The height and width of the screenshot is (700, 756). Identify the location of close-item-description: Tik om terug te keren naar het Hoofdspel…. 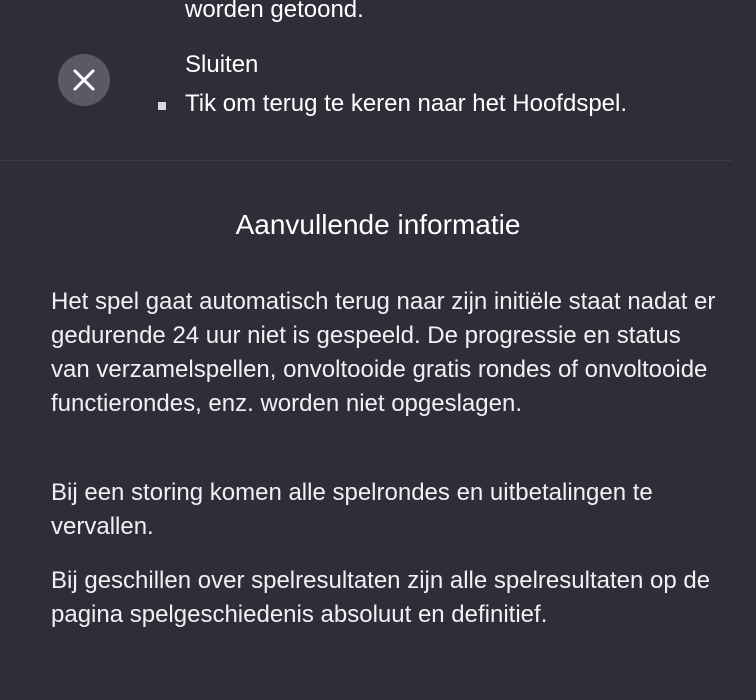
(406, 103).